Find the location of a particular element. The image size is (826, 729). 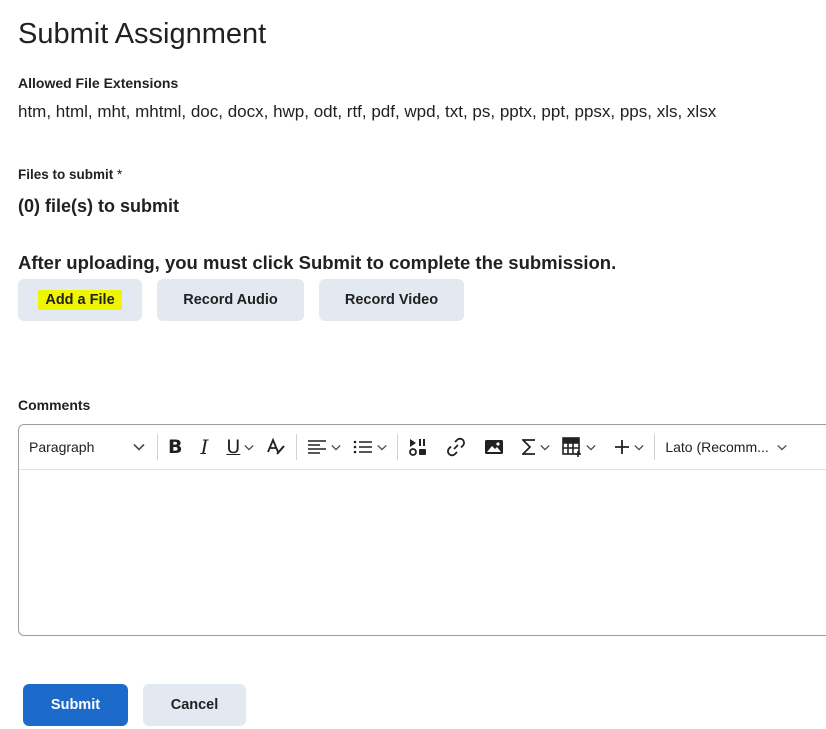

list-dropdown is located at coordinates (370, 447).